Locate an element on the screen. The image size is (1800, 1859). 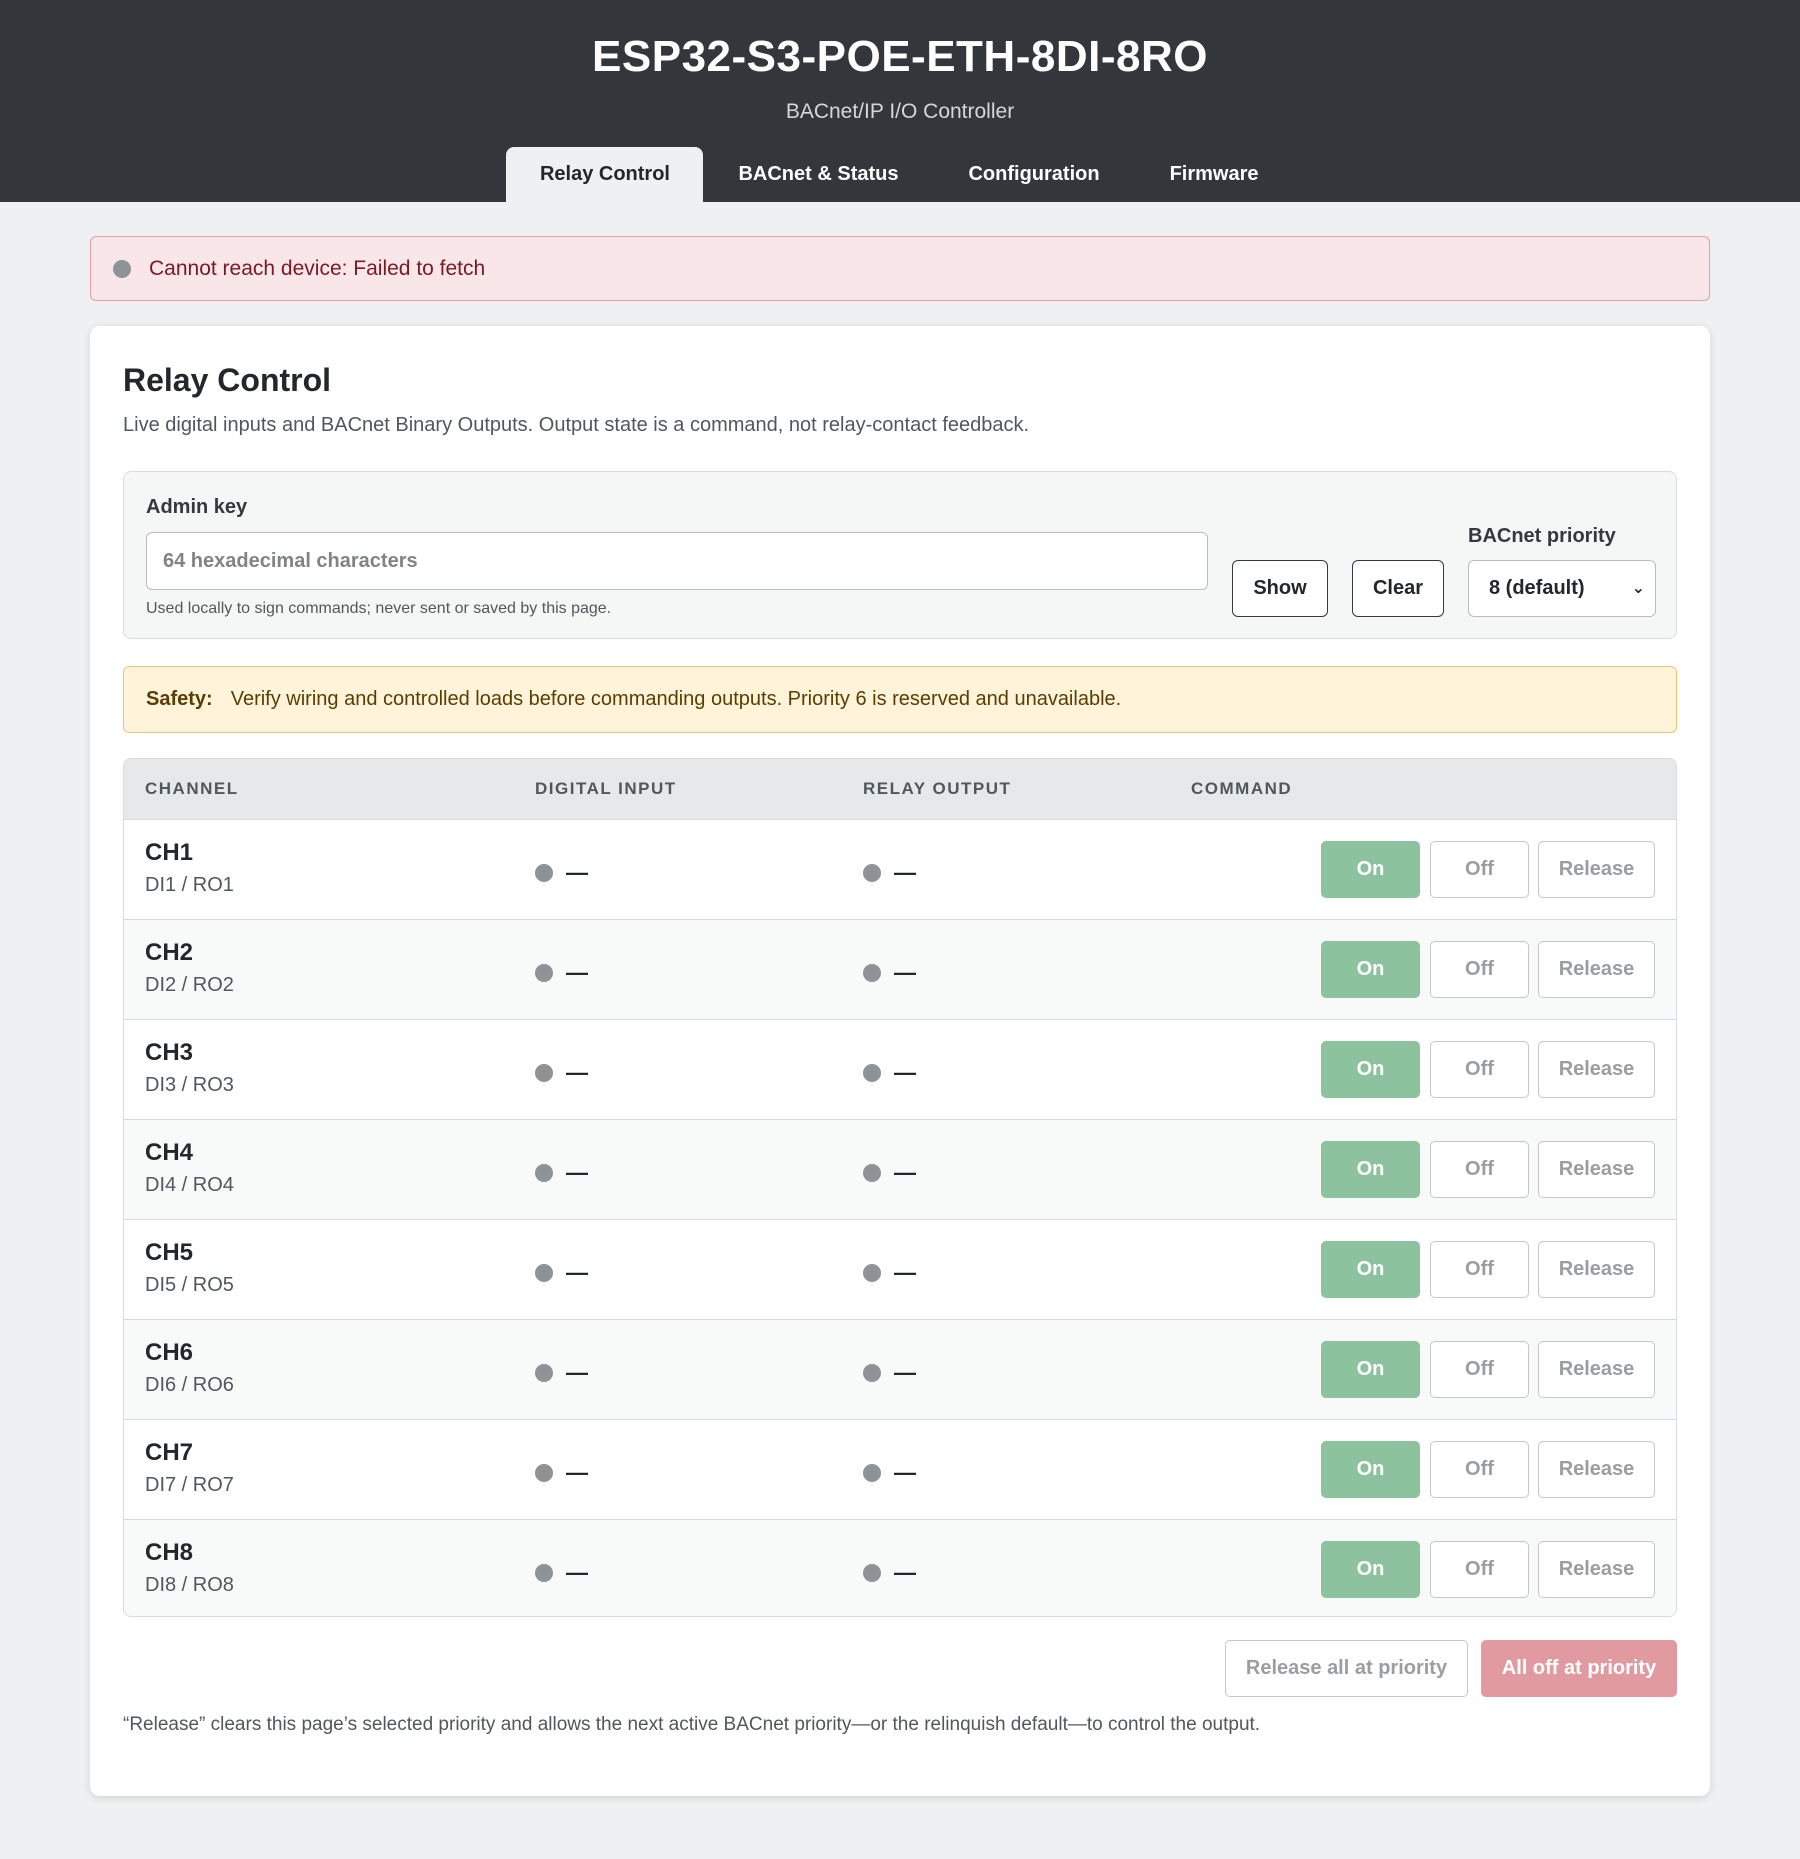
table-row: CH7 DI7 / RO7 — — On Off Release is located at coordinates (900, 1469).